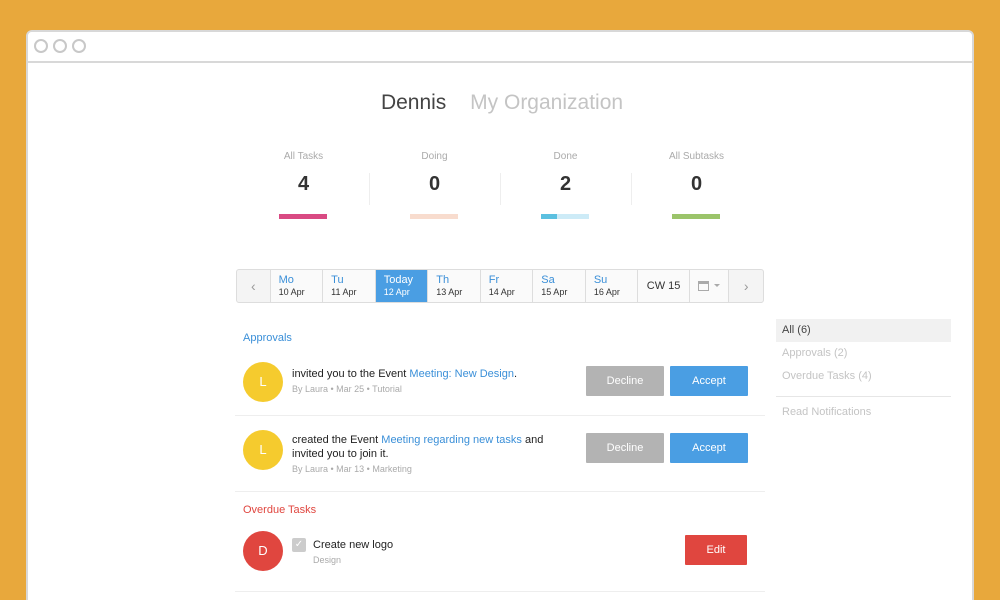  I want to click on day-date: 14 Apr, so click(501, 292).